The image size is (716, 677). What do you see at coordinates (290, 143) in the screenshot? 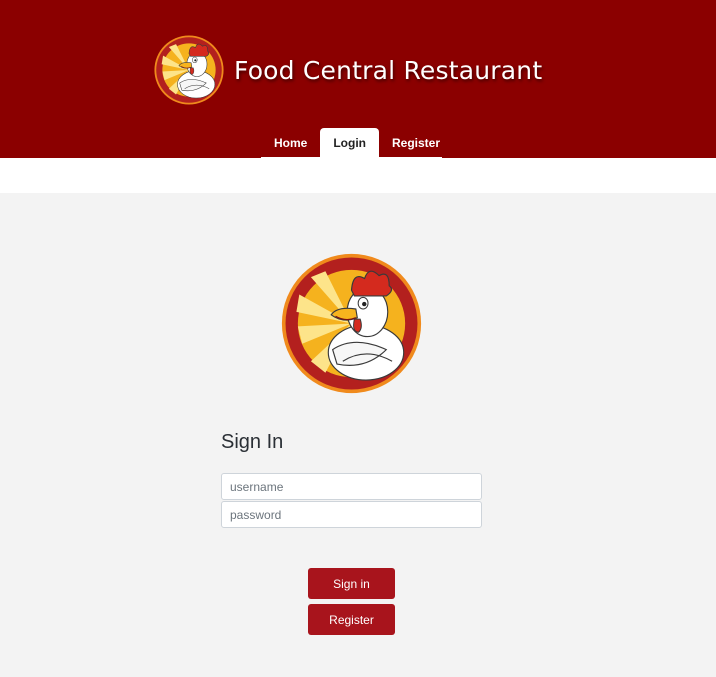
I see `nav-home: Home` at bounding box center [290, 143].